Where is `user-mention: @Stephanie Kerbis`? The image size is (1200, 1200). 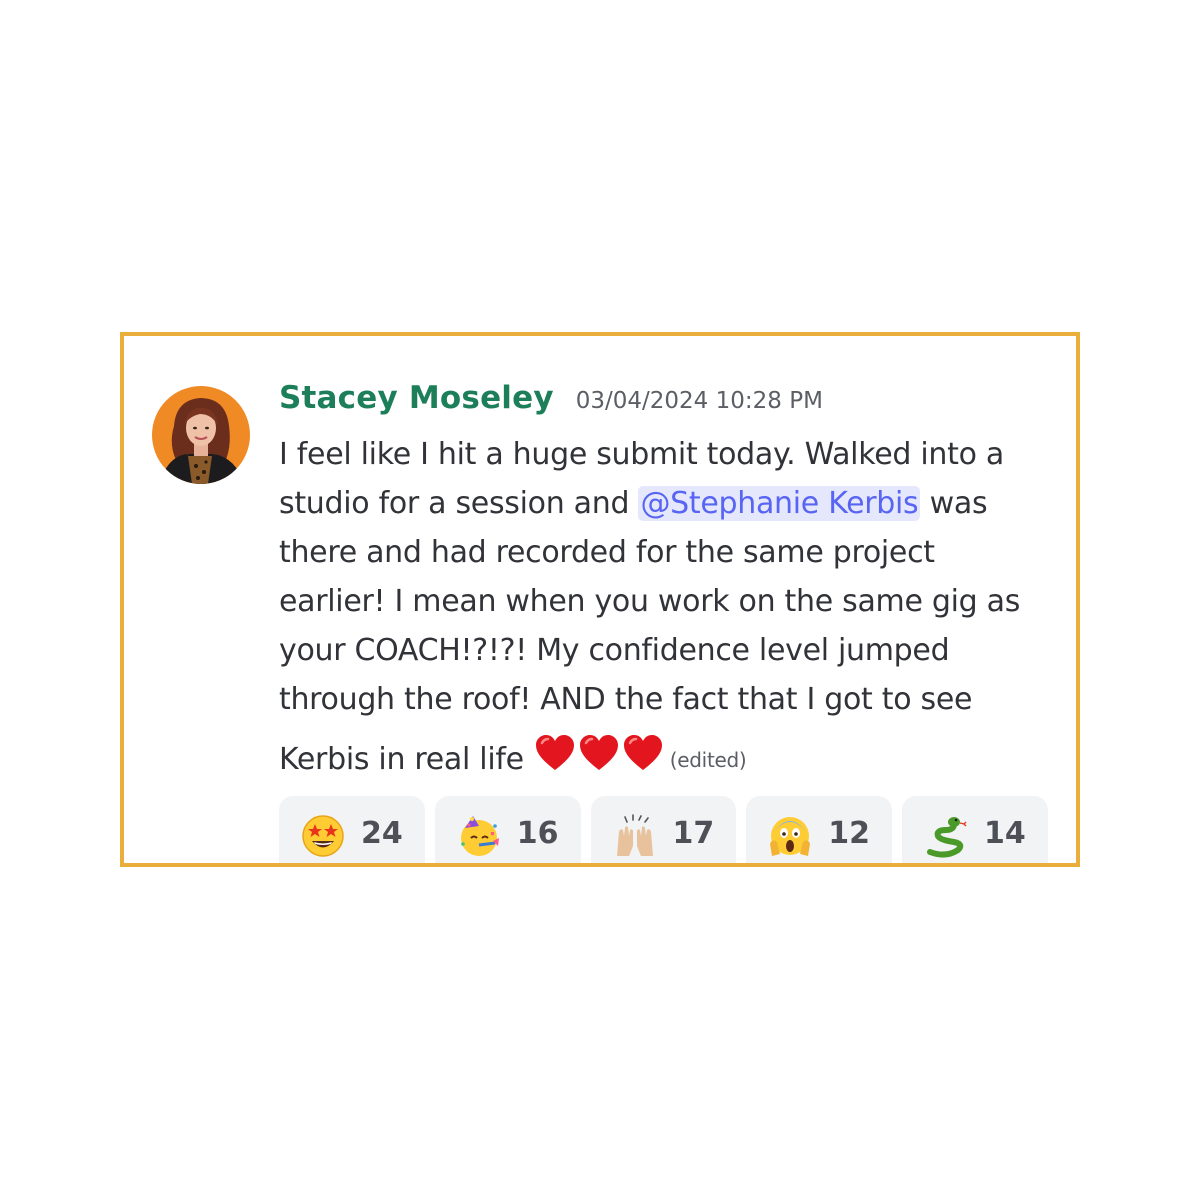
user-mention: @Stephanie Kerbis is located at coordinates (779, 503).